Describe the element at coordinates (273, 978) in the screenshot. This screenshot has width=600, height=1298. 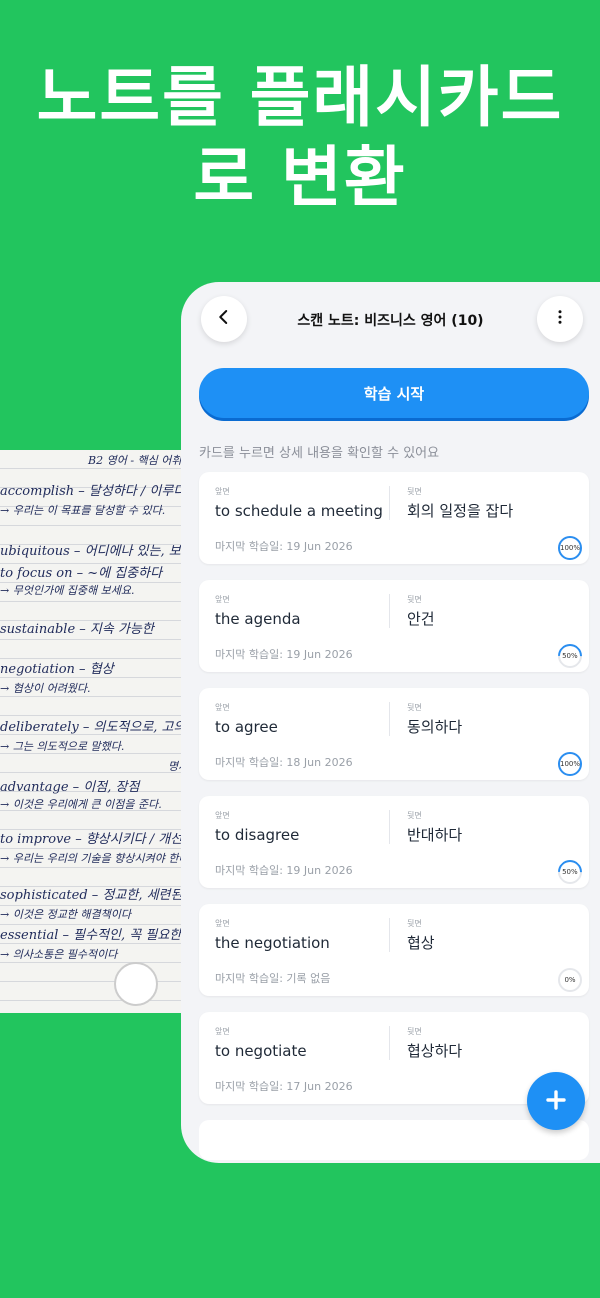
I see `last-studied: 마지막 학습일: 기록 없음` at that location.